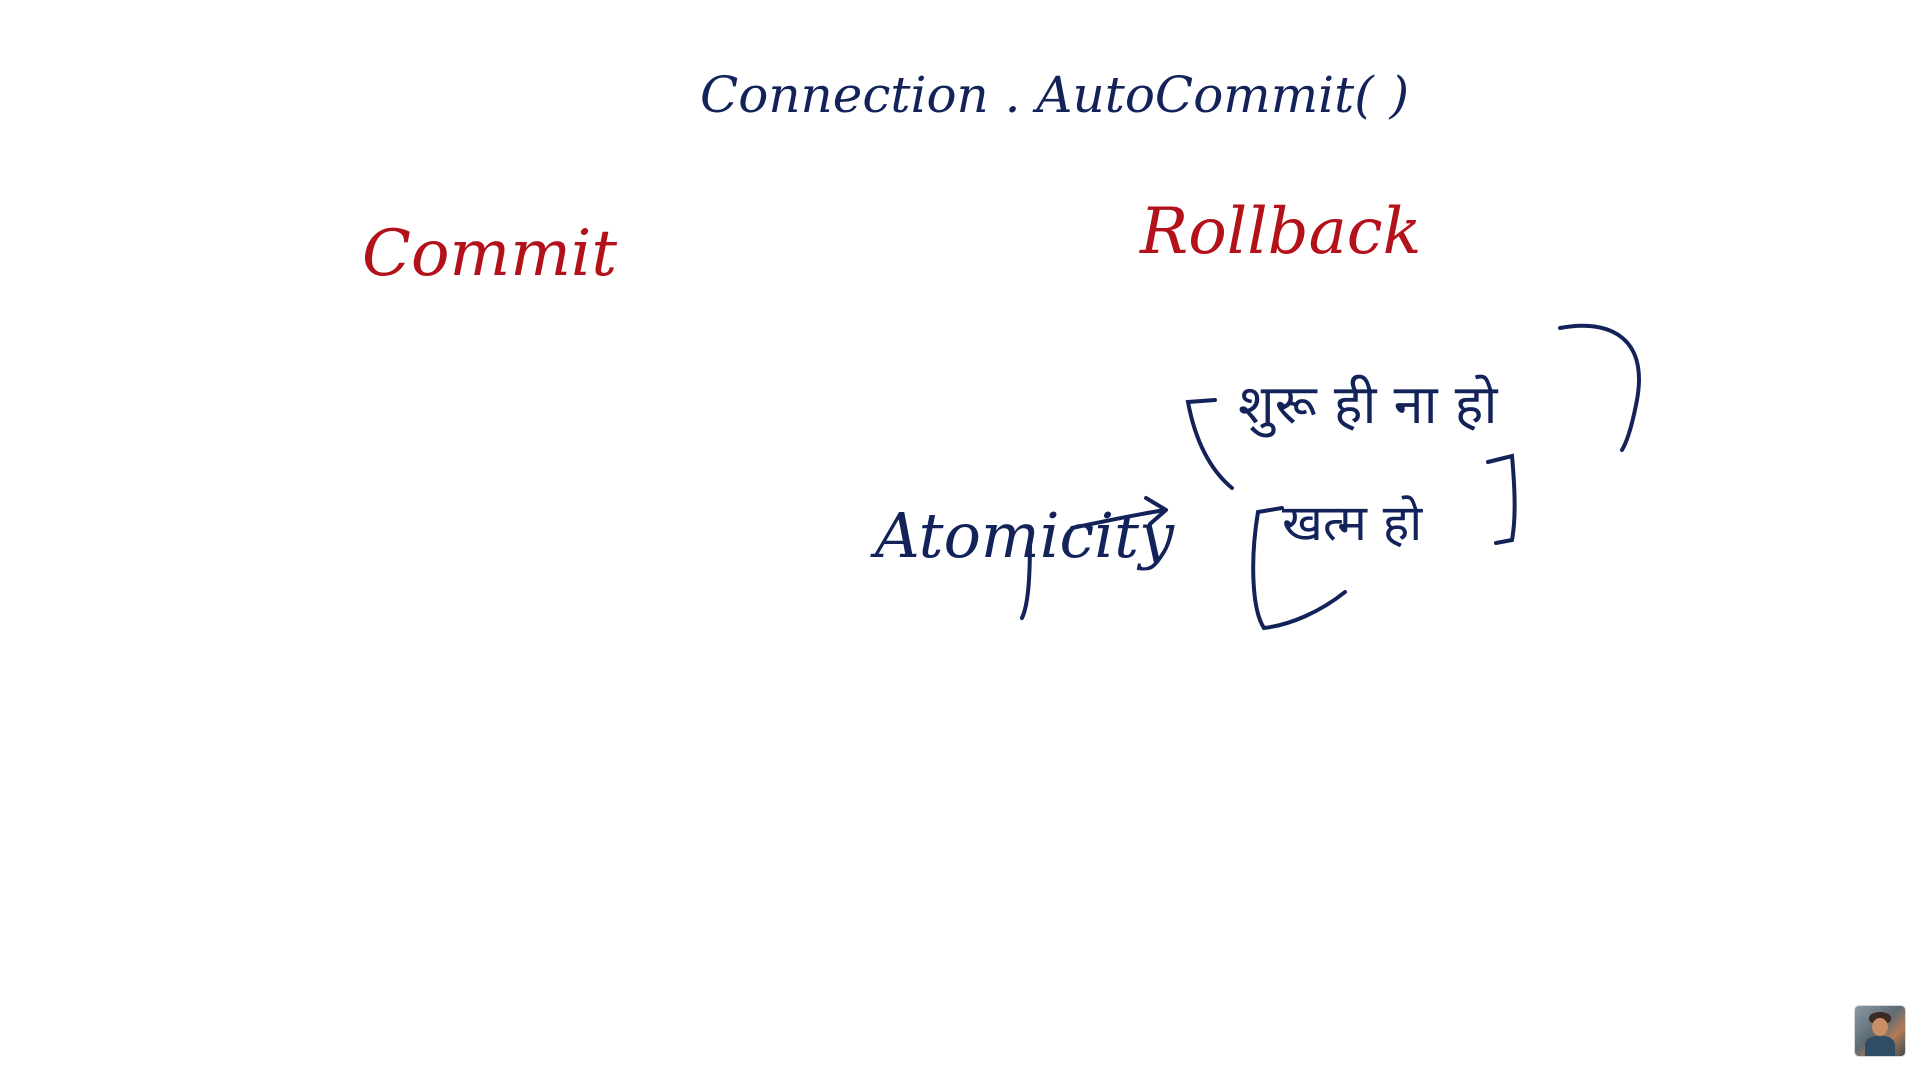 The width and height of the screenshot is (1920, 1080). Describe the element at coordinates (1501, 499) in the screenshot. I see `bracket-2-right` at that location.